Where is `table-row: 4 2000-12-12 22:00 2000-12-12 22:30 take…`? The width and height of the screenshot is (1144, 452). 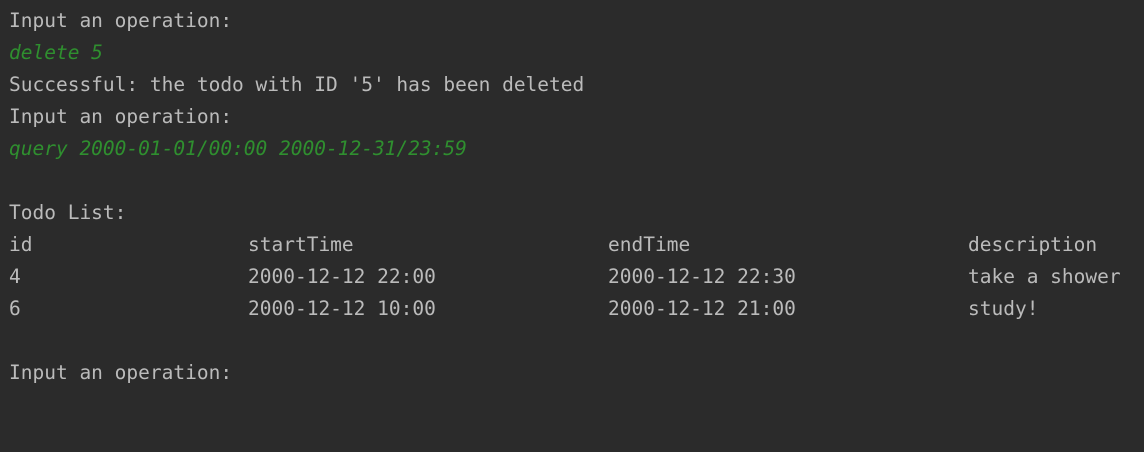 table-row: 4 2000-12-12 22:00 2000-12-12 22:30 take… is located at coordinates (576, 280).